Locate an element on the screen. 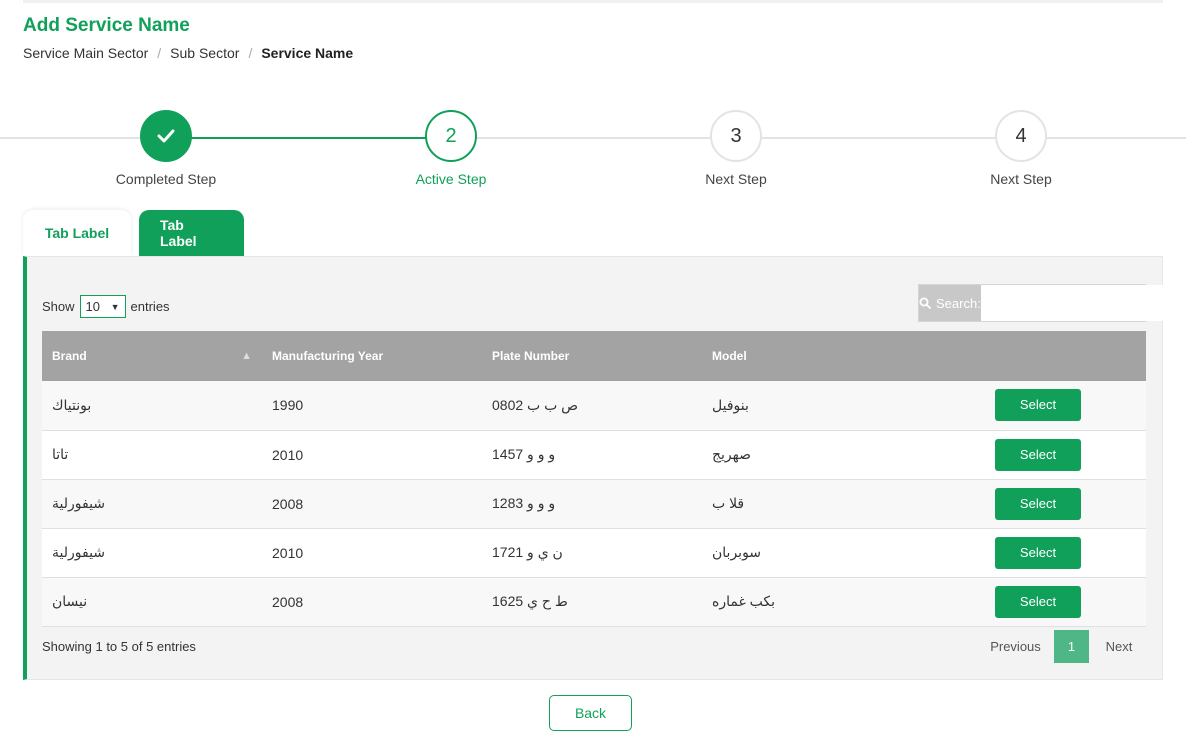 Image resolution: width=1186 pixels, height=747 pixels. column-header-plate: Plate Number is located at coordinates (592, 356).